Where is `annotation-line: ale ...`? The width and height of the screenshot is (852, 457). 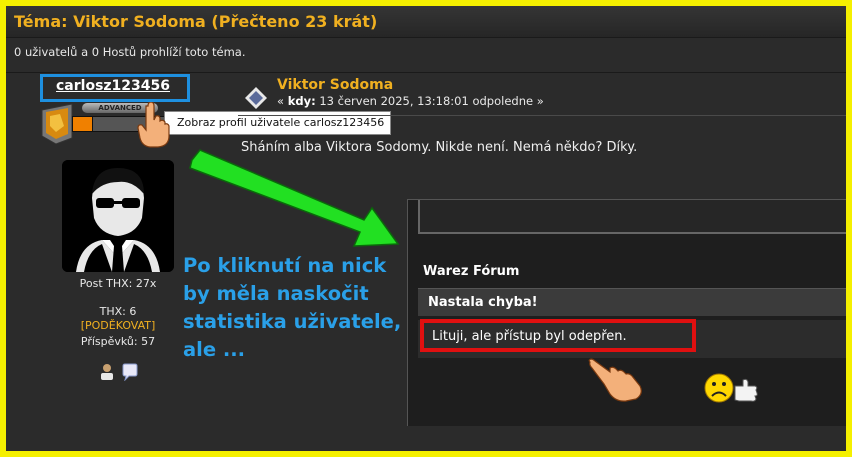 annotation-line: ale ... is located at coordinates (214, 349).